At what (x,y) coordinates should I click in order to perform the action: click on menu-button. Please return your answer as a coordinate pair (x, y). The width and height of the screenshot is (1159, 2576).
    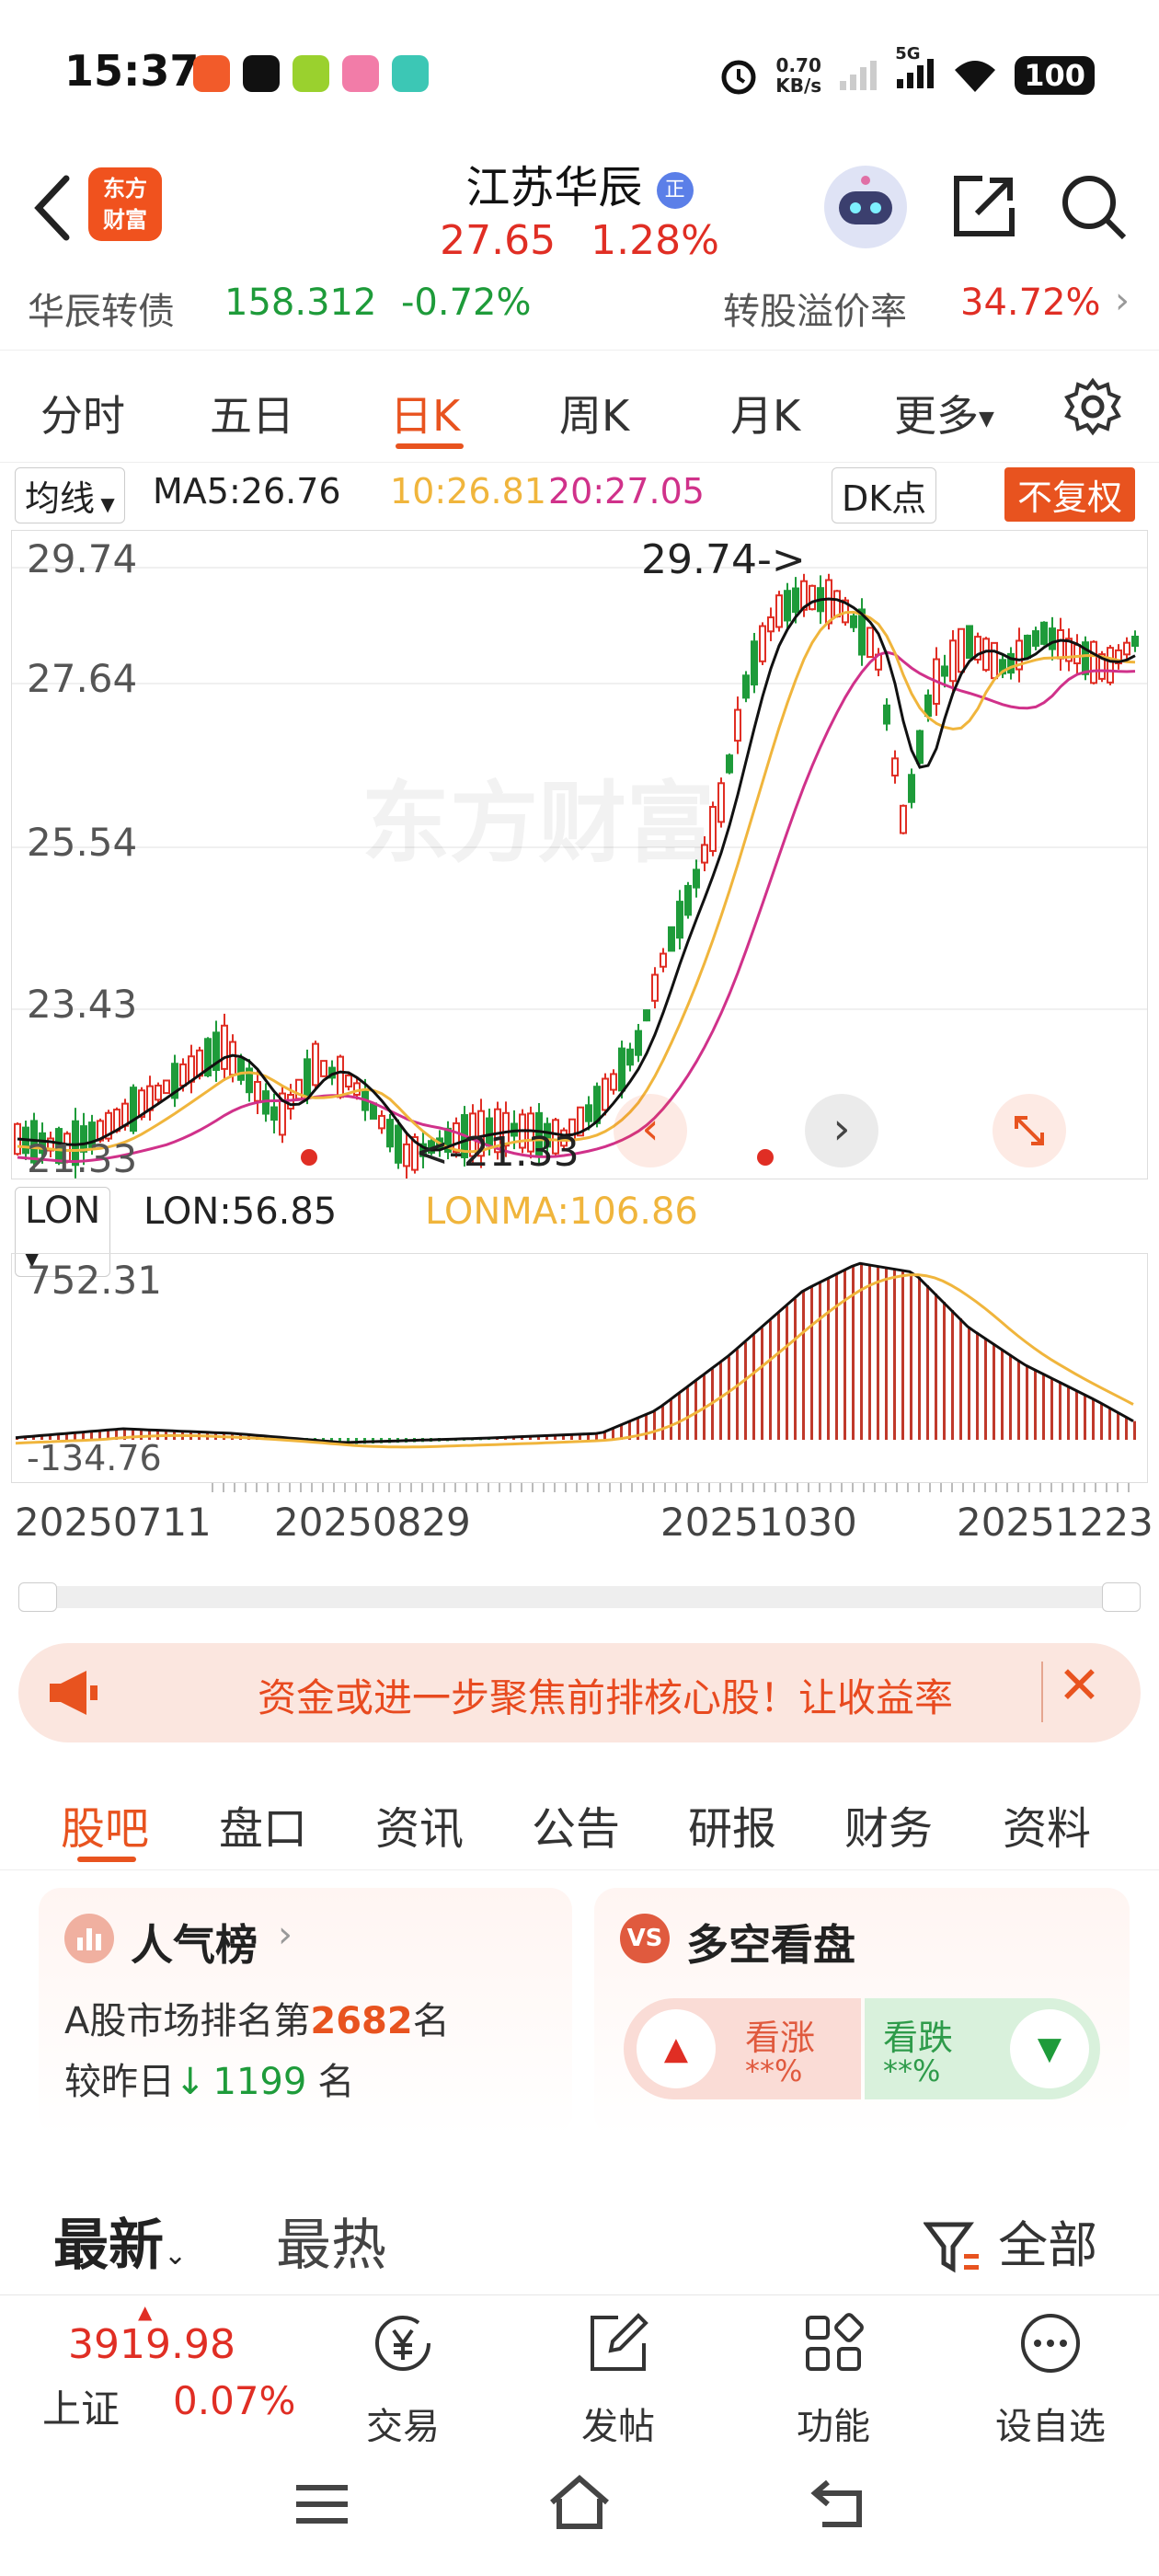
    Looking at the image, I should click on (322, 2506).